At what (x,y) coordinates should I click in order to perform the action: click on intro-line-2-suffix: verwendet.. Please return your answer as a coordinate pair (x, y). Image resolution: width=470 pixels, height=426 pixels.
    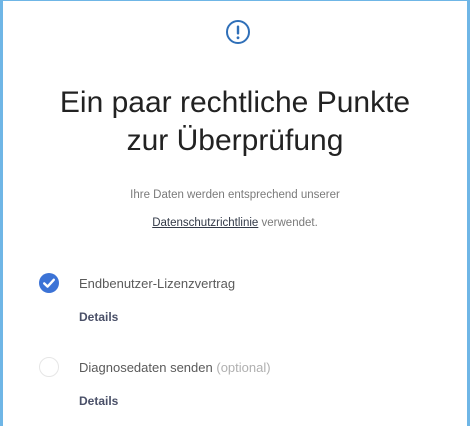
    Looking at the image, I should click on (288, 223).